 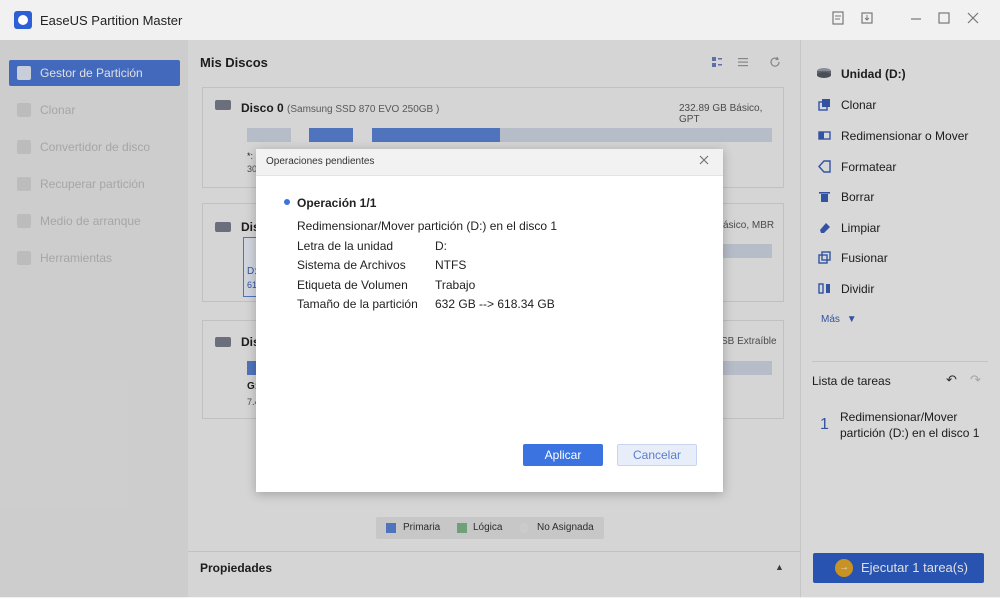 I want to click on bullet-icon, so click(x=287, y=202).